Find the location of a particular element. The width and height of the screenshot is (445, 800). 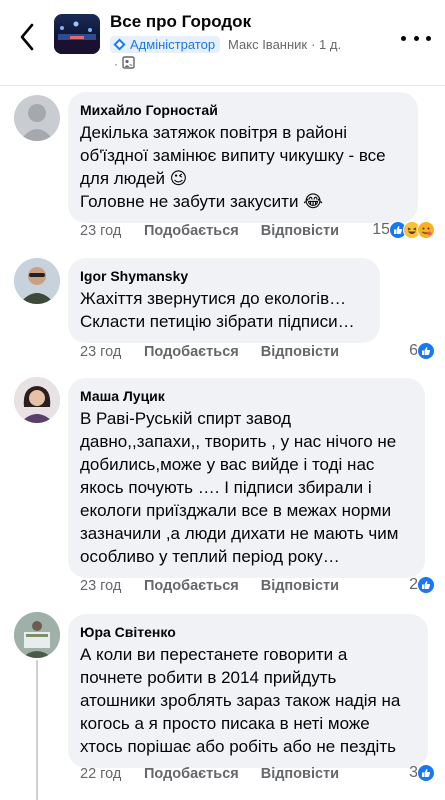

commenter-name: Маша Луцик is located at coordinates (246, 396).